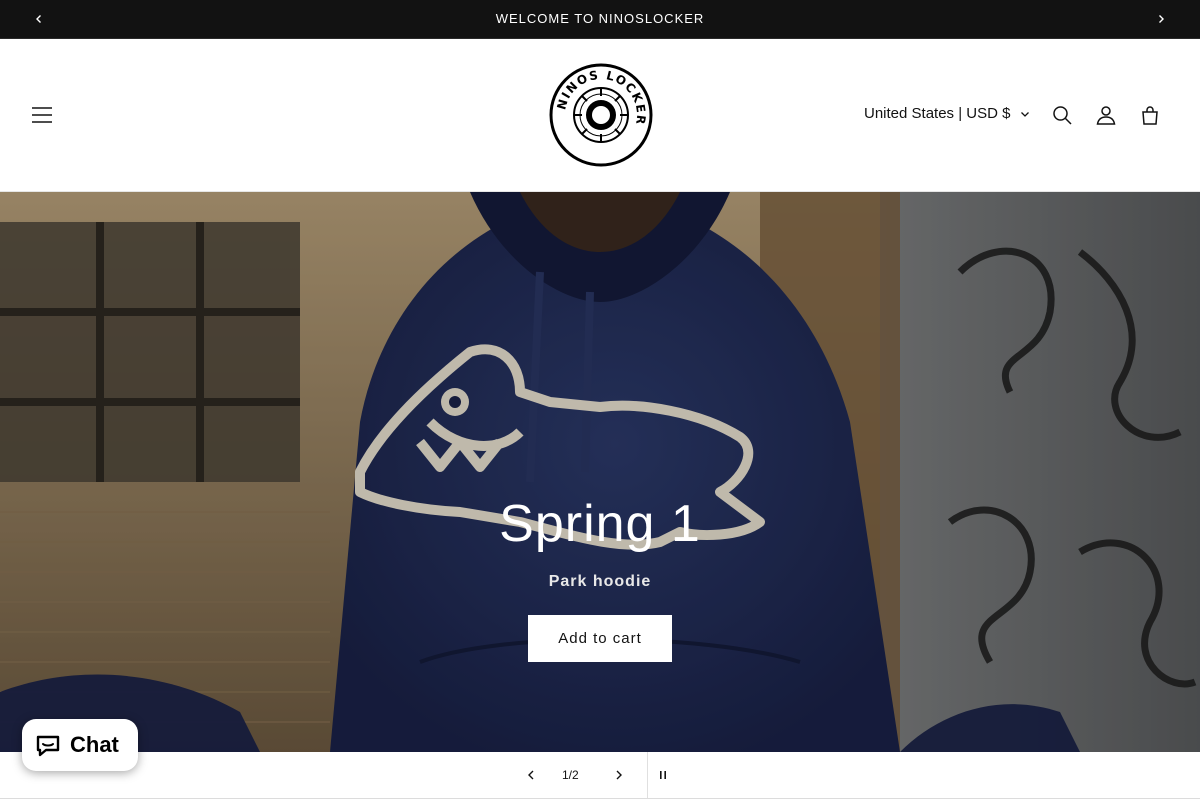 The width and height of the screenshot is (1200, 800). What do you see at coordinates (48, 746) in the screenshot?
I see `chat-bubble-icon` at bounding box center [48, 746].